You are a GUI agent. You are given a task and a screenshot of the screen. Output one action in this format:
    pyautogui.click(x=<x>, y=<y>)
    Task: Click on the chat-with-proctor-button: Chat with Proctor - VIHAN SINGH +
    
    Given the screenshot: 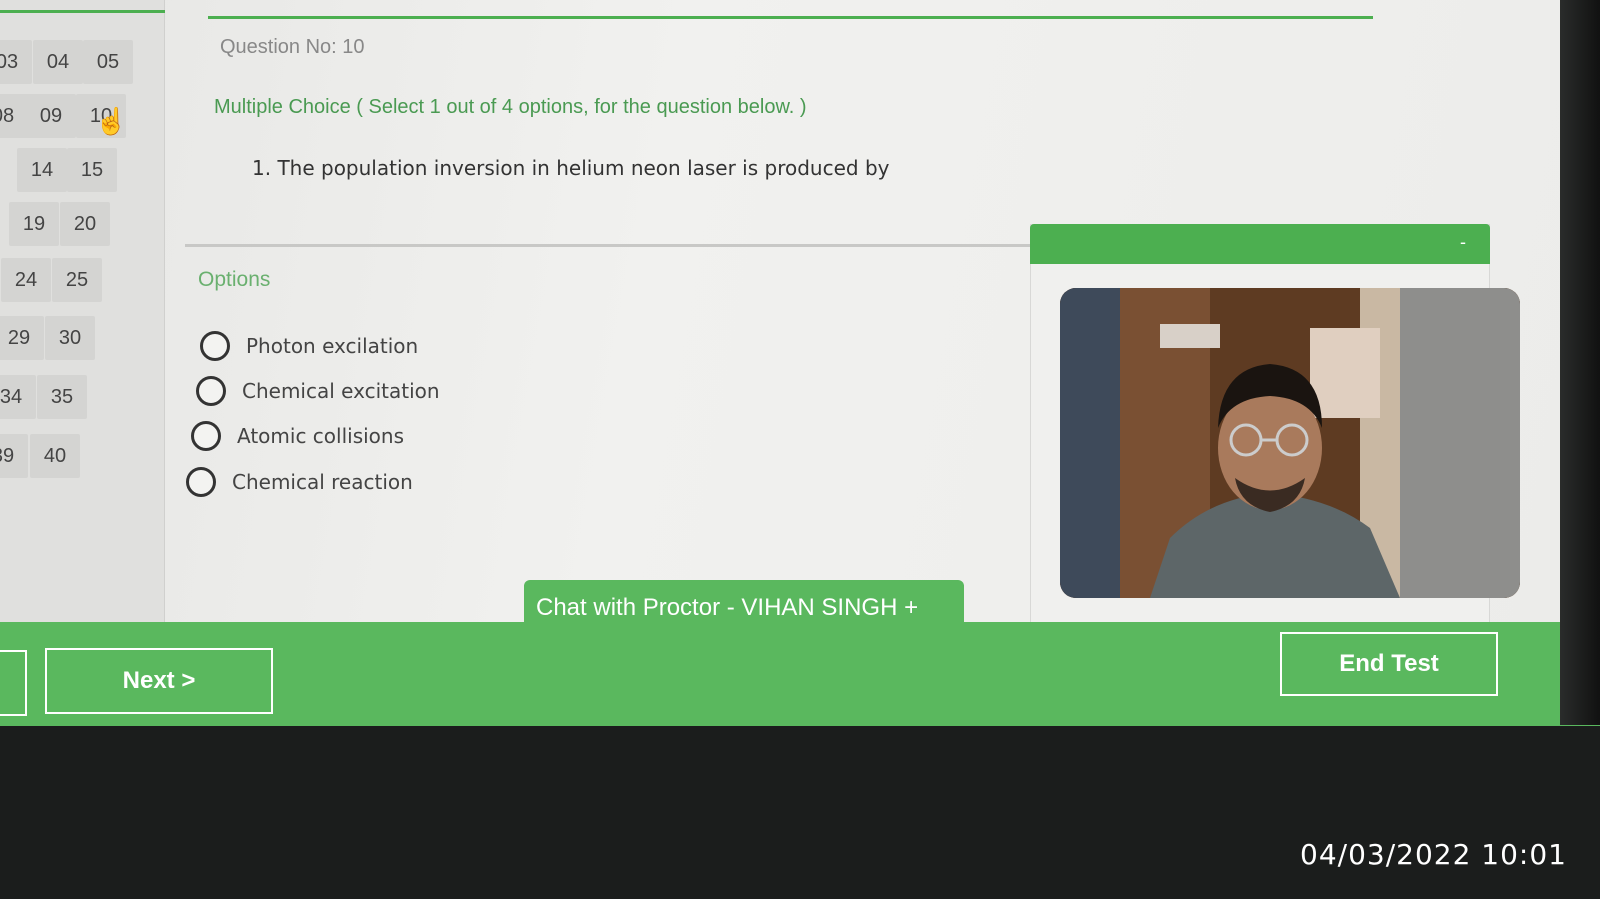 What is the action you would take?
    pyautogui.click(x=744, y=608)
    